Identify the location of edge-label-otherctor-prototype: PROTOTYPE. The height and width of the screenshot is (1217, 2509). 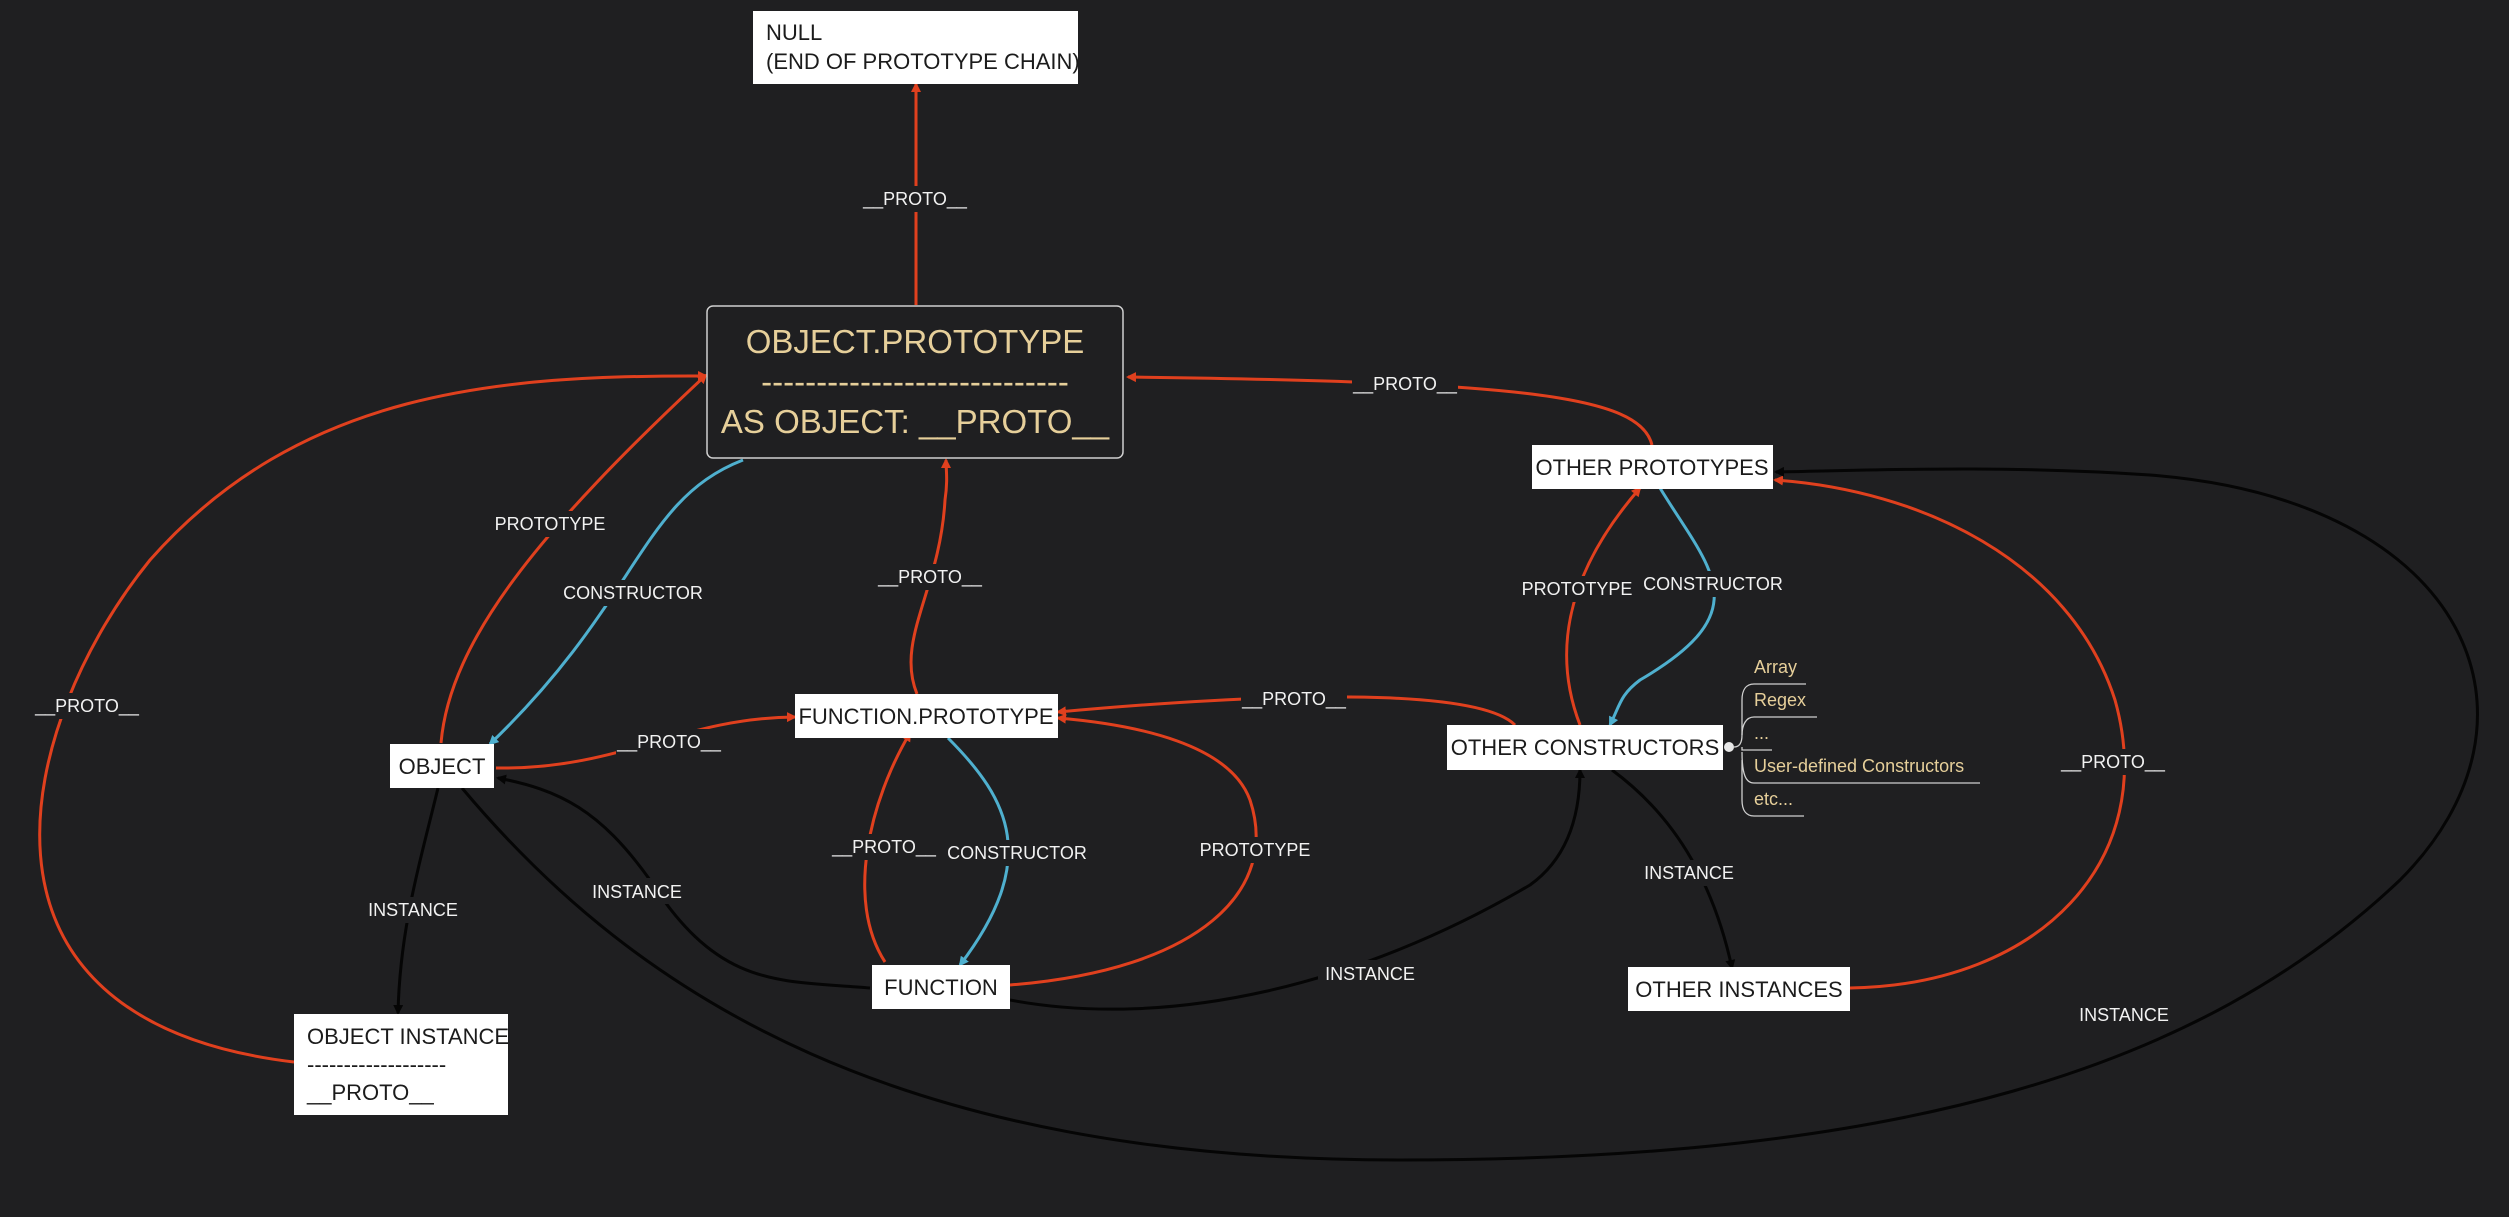
(1577, 589).